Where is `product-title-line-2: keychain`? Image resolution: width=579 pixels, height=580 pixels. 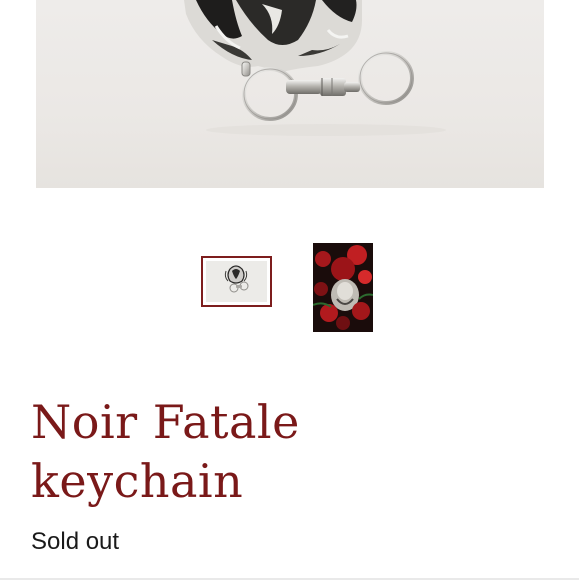
product-title-line-2: keychain is located at coordinates (137, 481).